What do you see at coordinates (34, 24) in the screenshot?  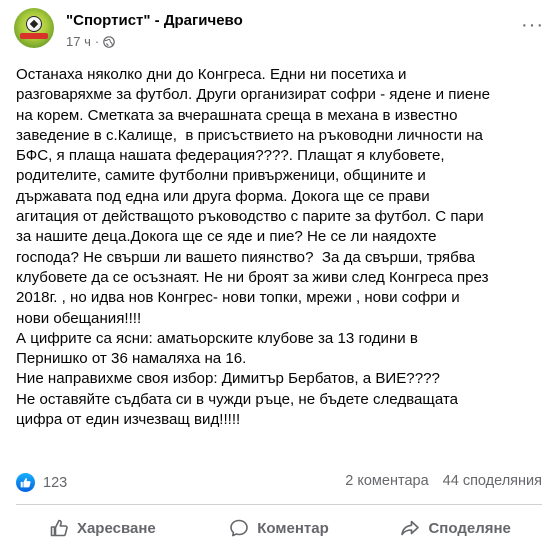 I see `football-logo-icon` at bounding box center [34, 24].